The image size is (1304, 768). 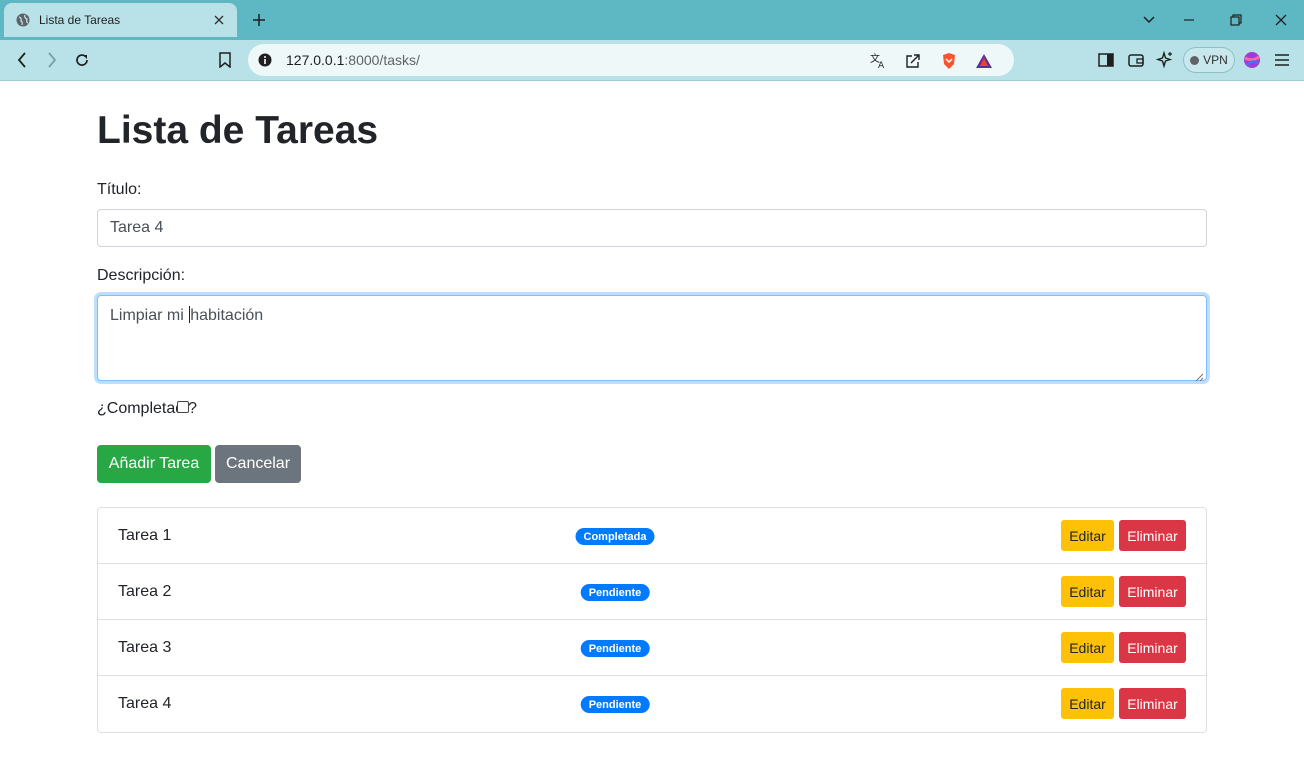 What do you see at coordinates (1149, 20) in the screenshot?
I see `tab-search-chevron-icon` at bounding box center [1149, 20].